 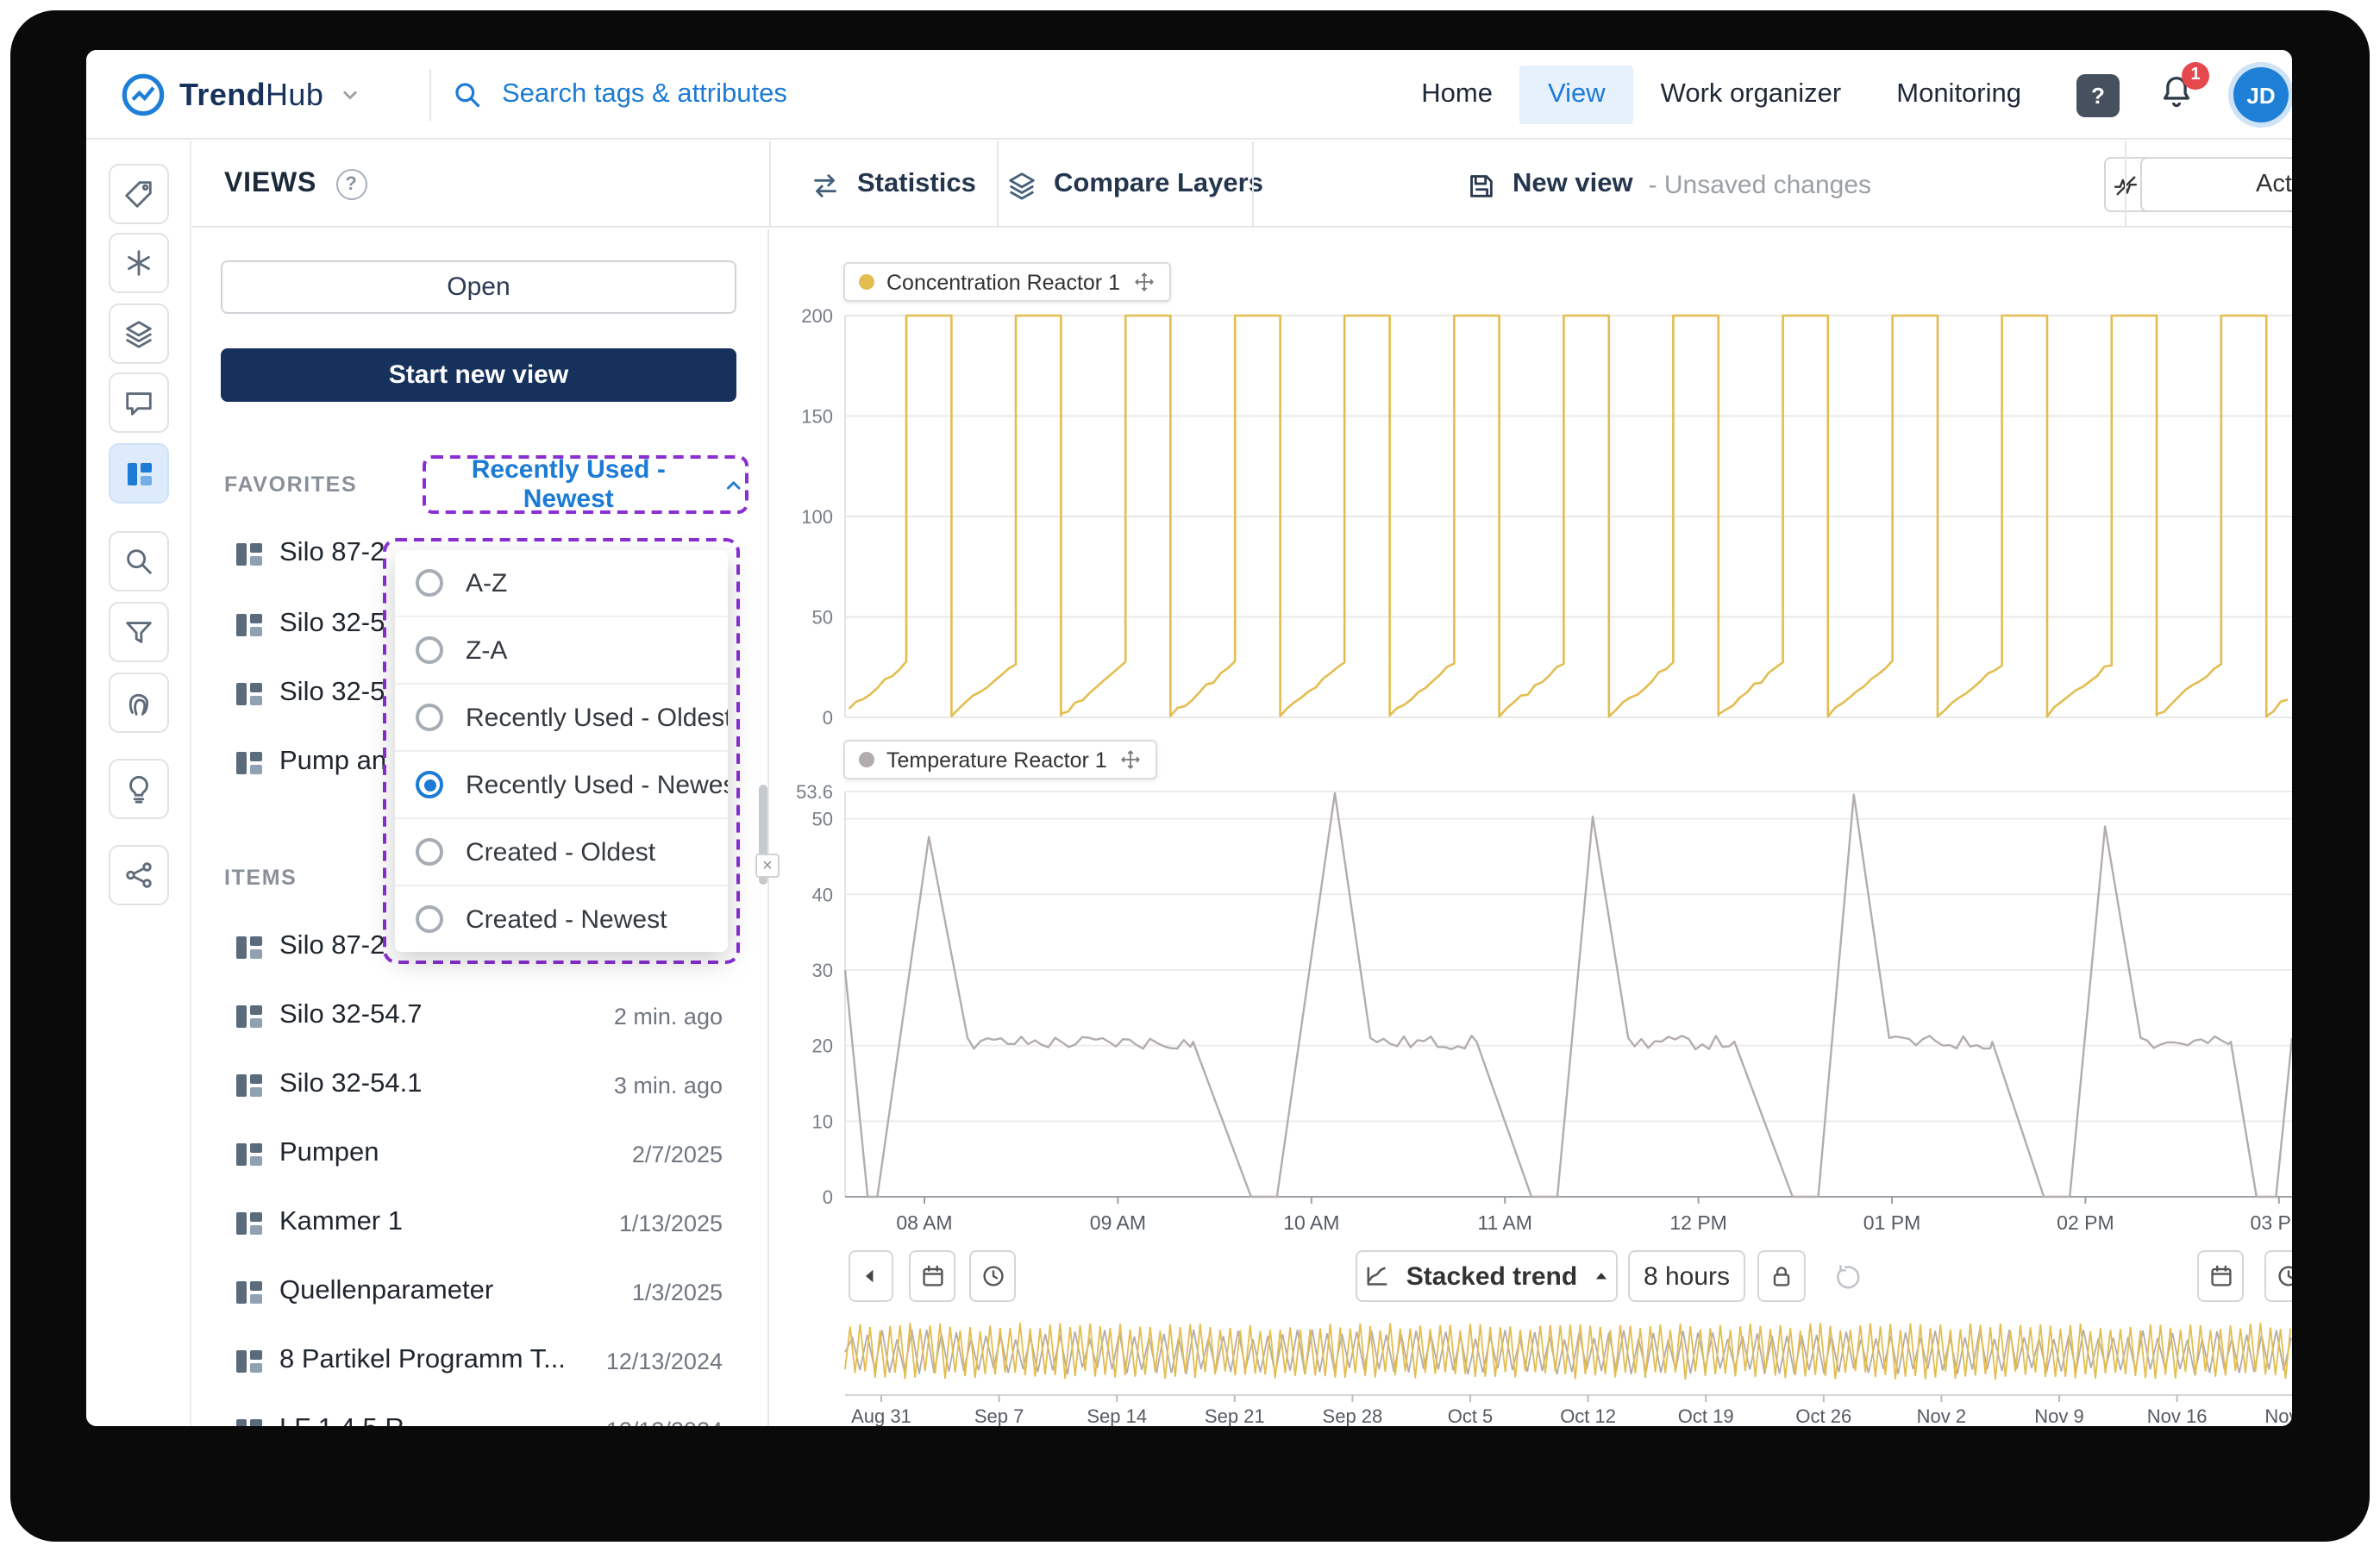 What do you see at coordinates (144, 94) in the screenshot?
I see `trendhub-logo-icon` at bounding box center [144, 94].